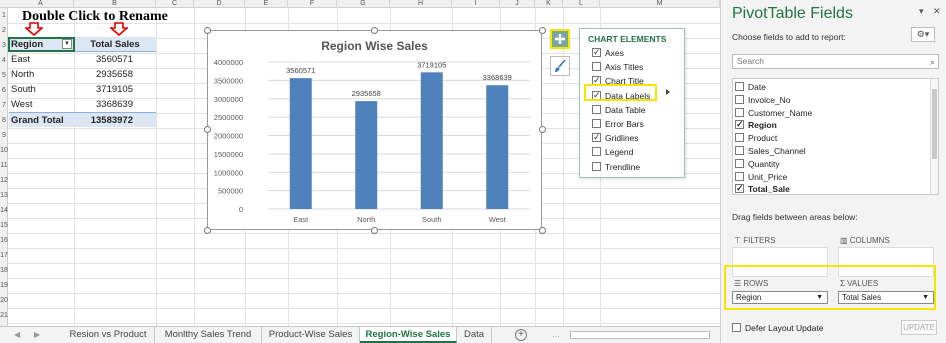 The width and height of the screenshot is (946, 343). I want to click on field-item: Total_Sale, so click(762, 188).